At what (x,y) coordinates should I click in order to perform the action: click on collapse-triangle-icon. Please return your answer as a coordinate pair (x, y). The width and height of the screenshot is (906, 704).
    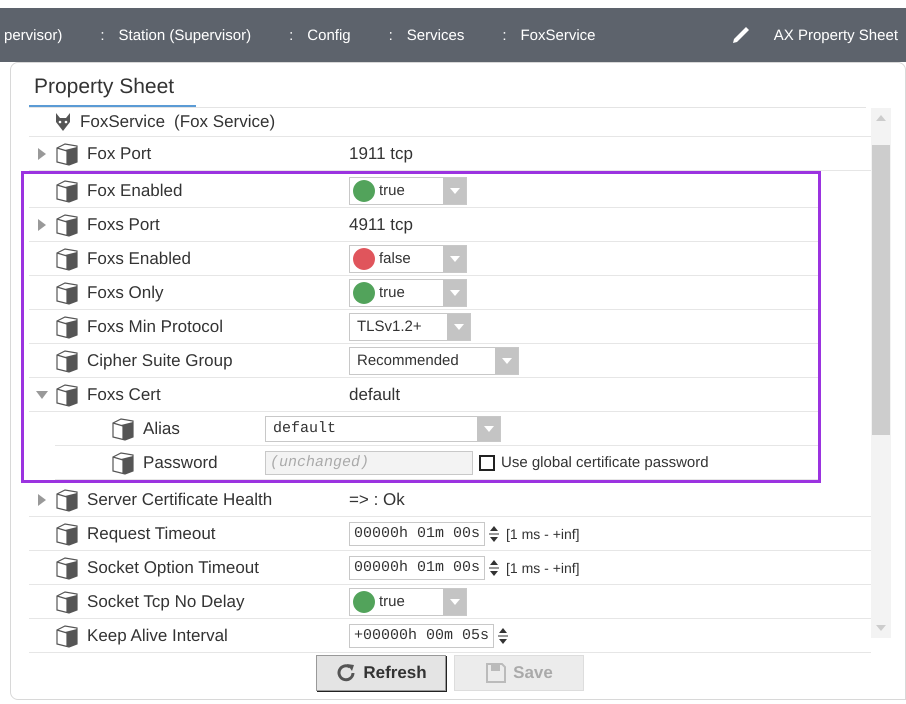
    Looking at the image, I should click on (42, 394).